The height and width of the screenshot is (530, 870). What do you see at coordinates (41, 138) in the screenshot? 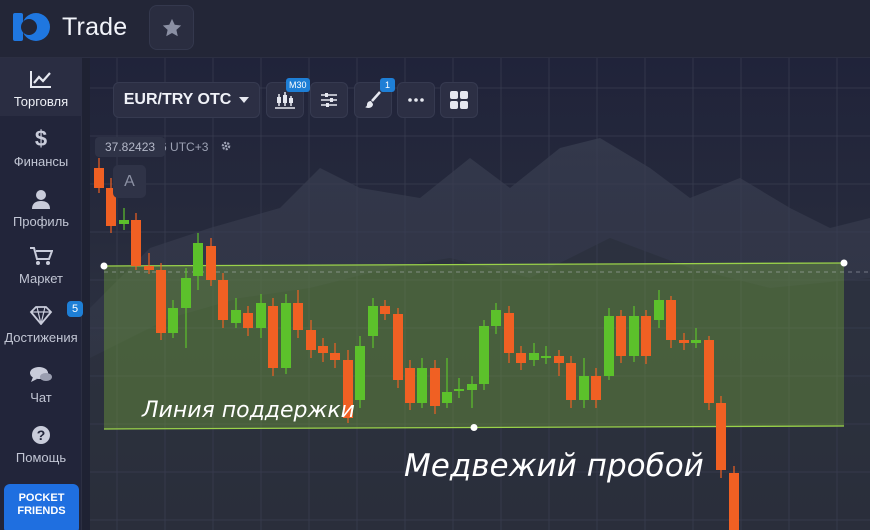
I see `dollar-icon: $` at bounding box center [41, 138].